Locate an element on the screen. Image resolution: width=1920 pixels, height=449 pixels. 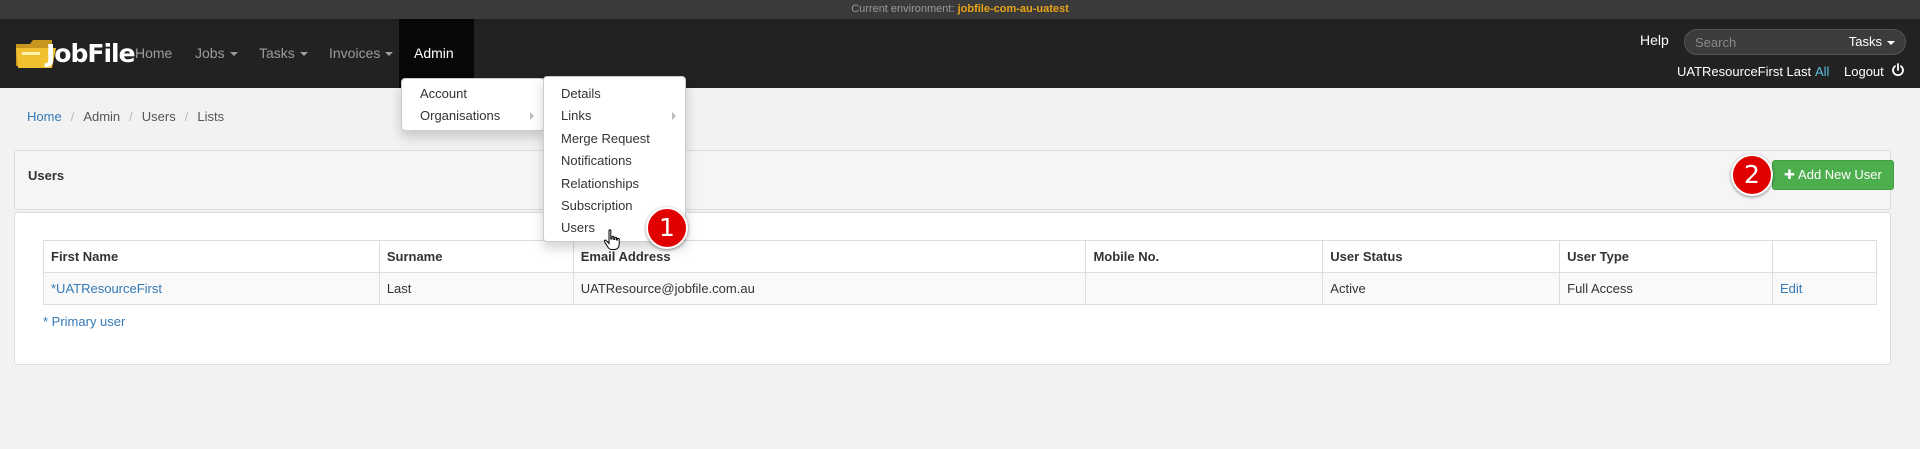
edit-user-link: Edit is located at coordinates (1791, 288).